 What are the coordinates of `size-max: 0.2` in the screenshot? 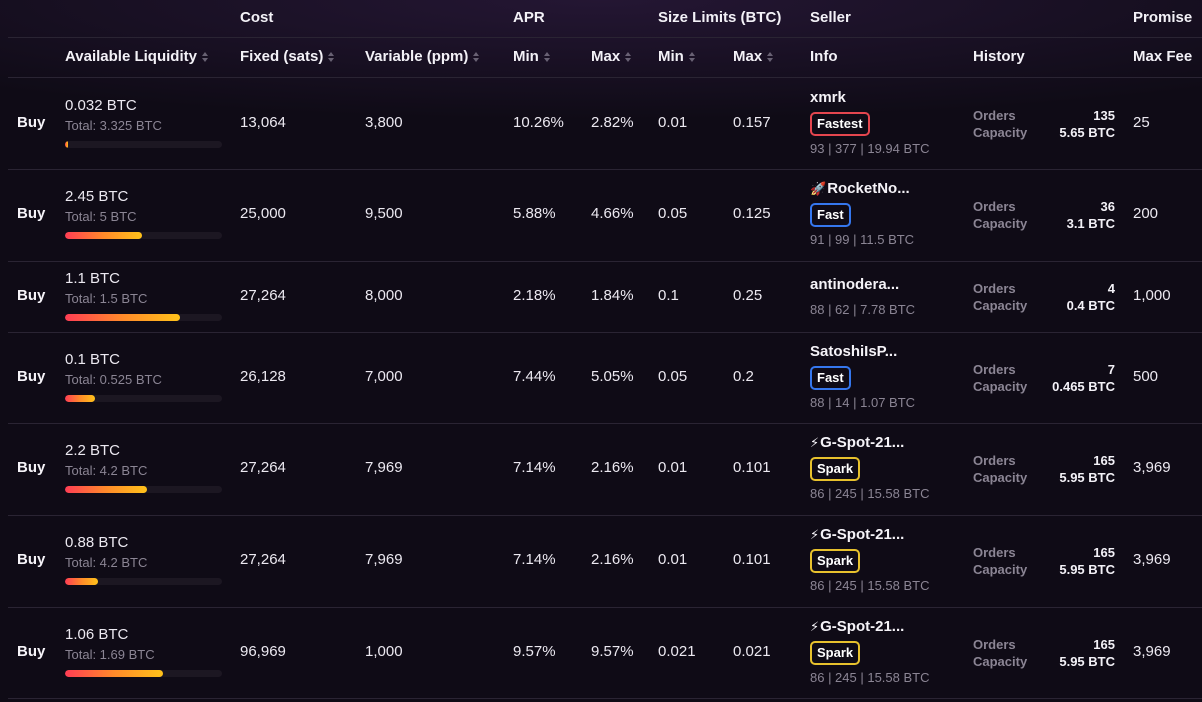 It's located at (743, 376).